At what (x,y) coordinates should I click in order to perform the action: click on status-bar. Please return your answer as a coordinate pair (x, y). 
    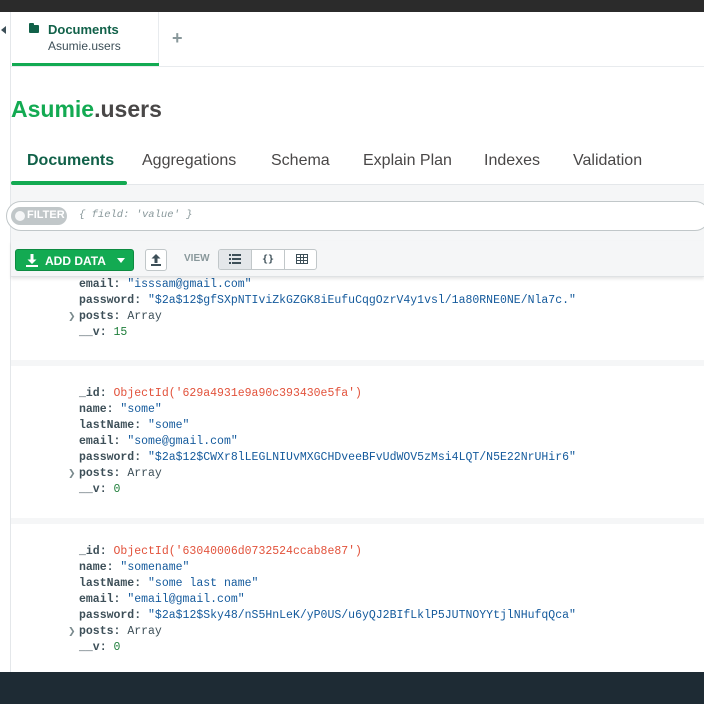
    Looking at the image, I should click on (352, 688).